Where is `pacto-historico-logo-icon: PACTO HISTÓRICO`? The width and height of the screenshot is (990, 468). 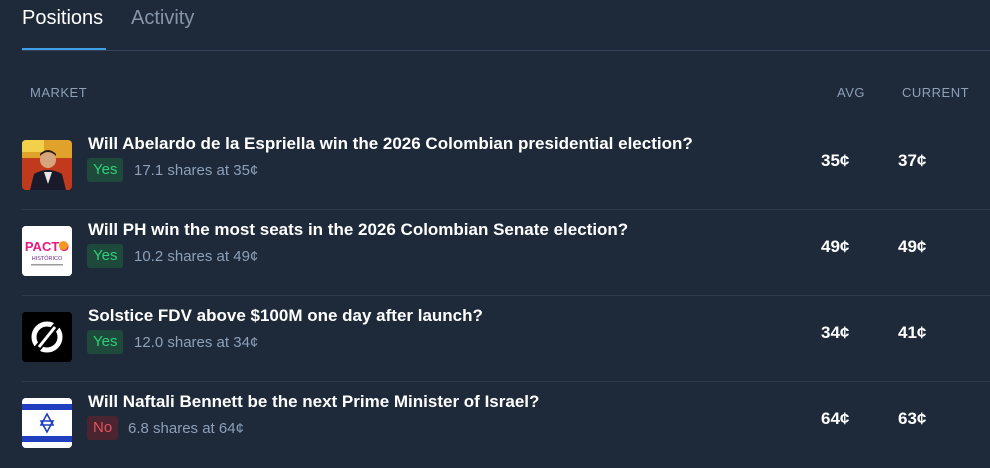
pacto-historico-logo-icon: PACTO HISTÓRICO is located at coordinates (47, 251).